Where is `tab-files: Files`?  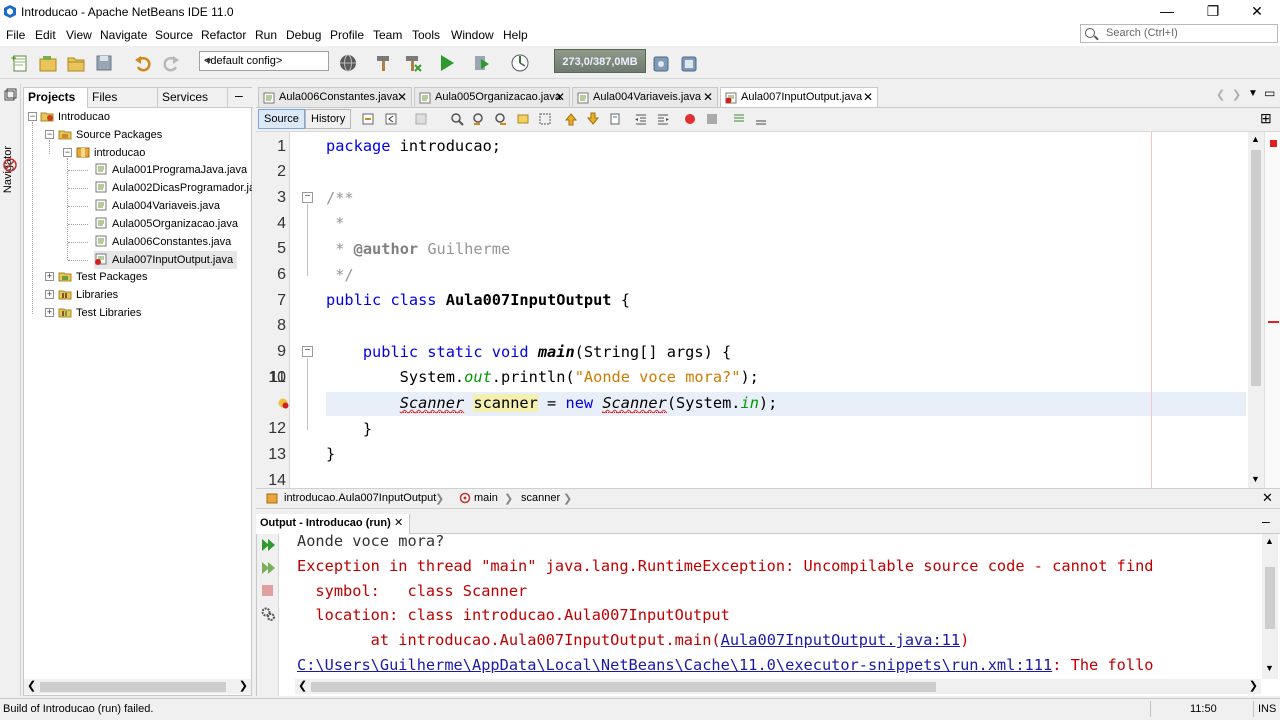
tab-files: Files is located at coordinates (123, 98).